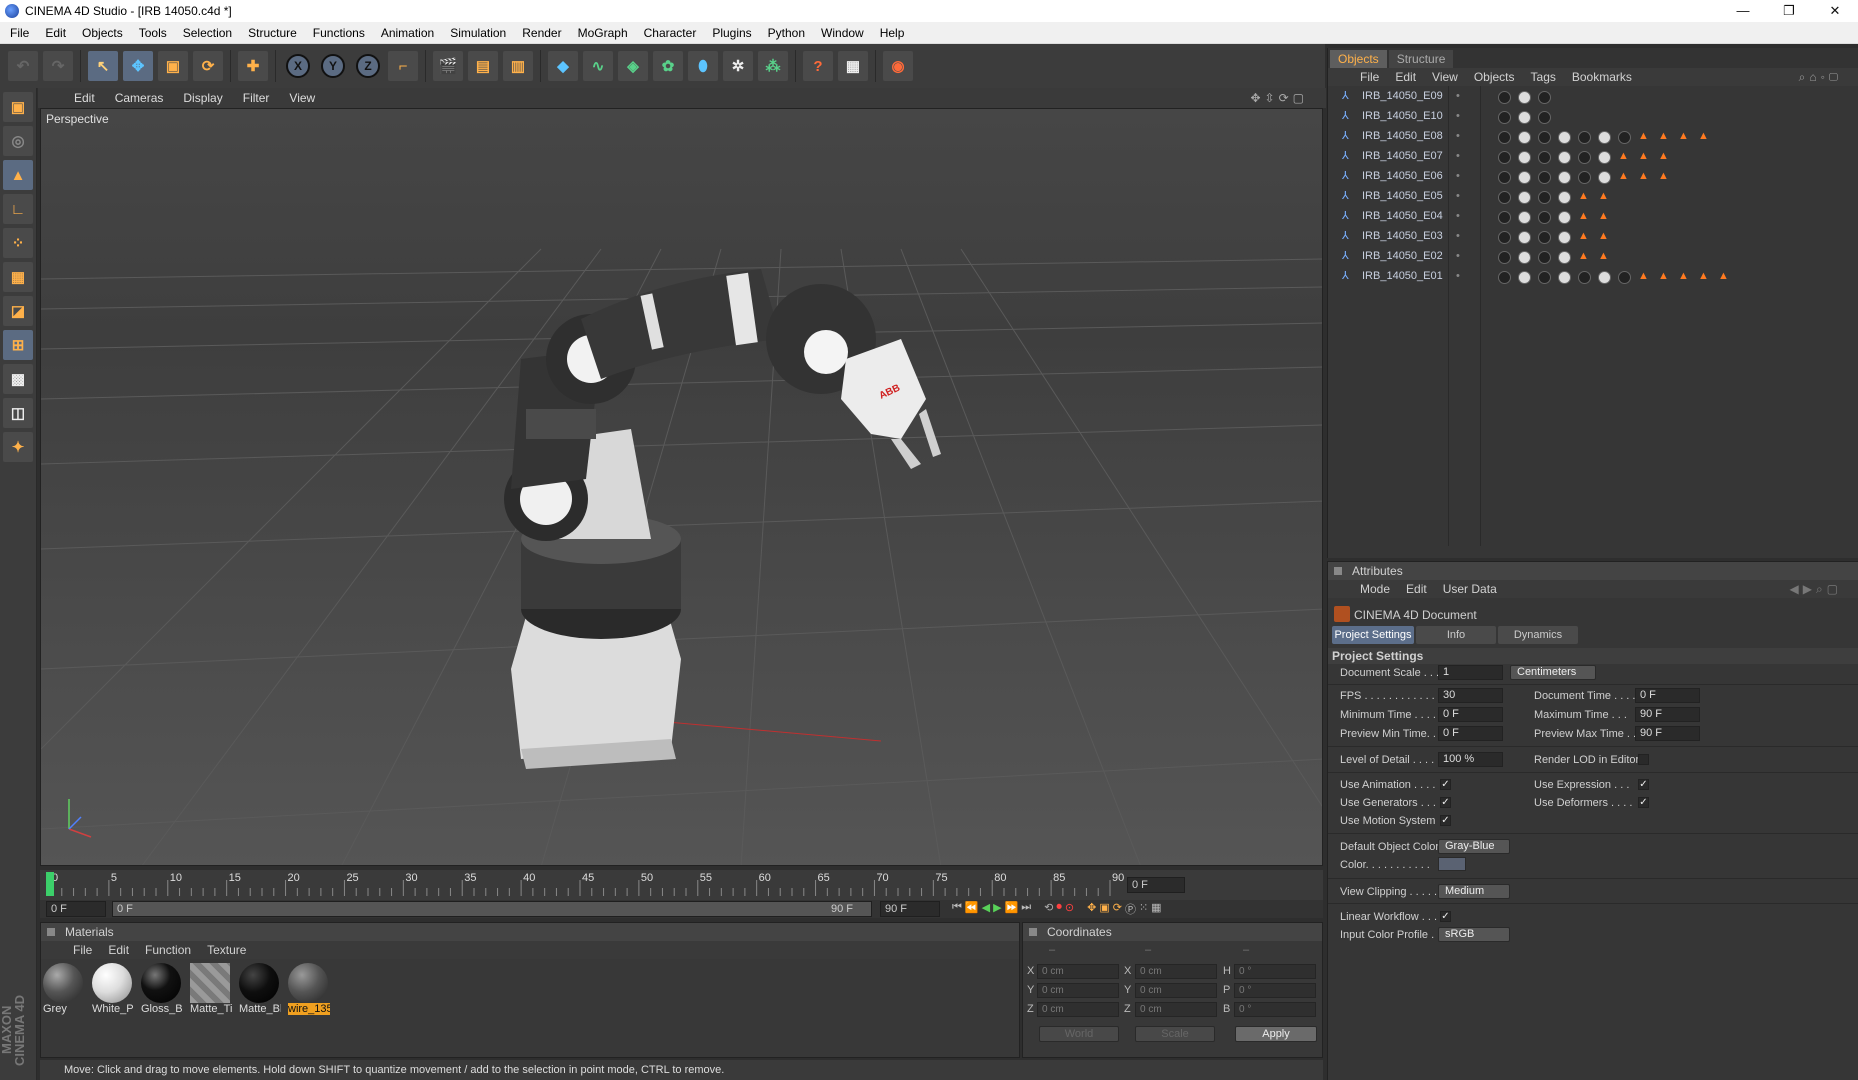 The height and width of the screenshot is (1080, 1858). I want to click on array-icon: ✿, so click(668, 66).